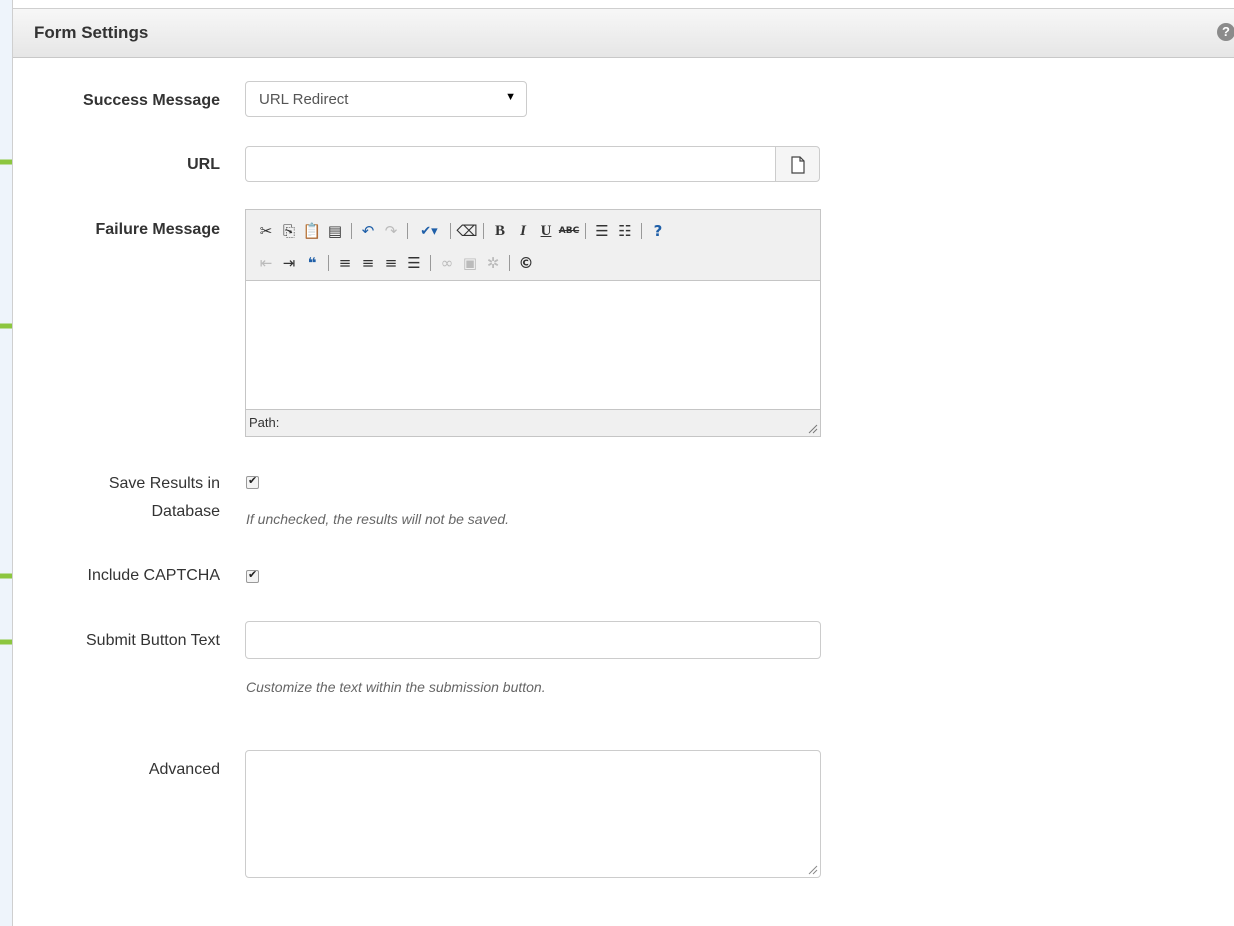 The height and width of the screenshot is (926, 1234). What do you see at coordinates (510, 97) in the screenshot?
I see `caret-down-icon: ▼` at bounding box center [510, 97].